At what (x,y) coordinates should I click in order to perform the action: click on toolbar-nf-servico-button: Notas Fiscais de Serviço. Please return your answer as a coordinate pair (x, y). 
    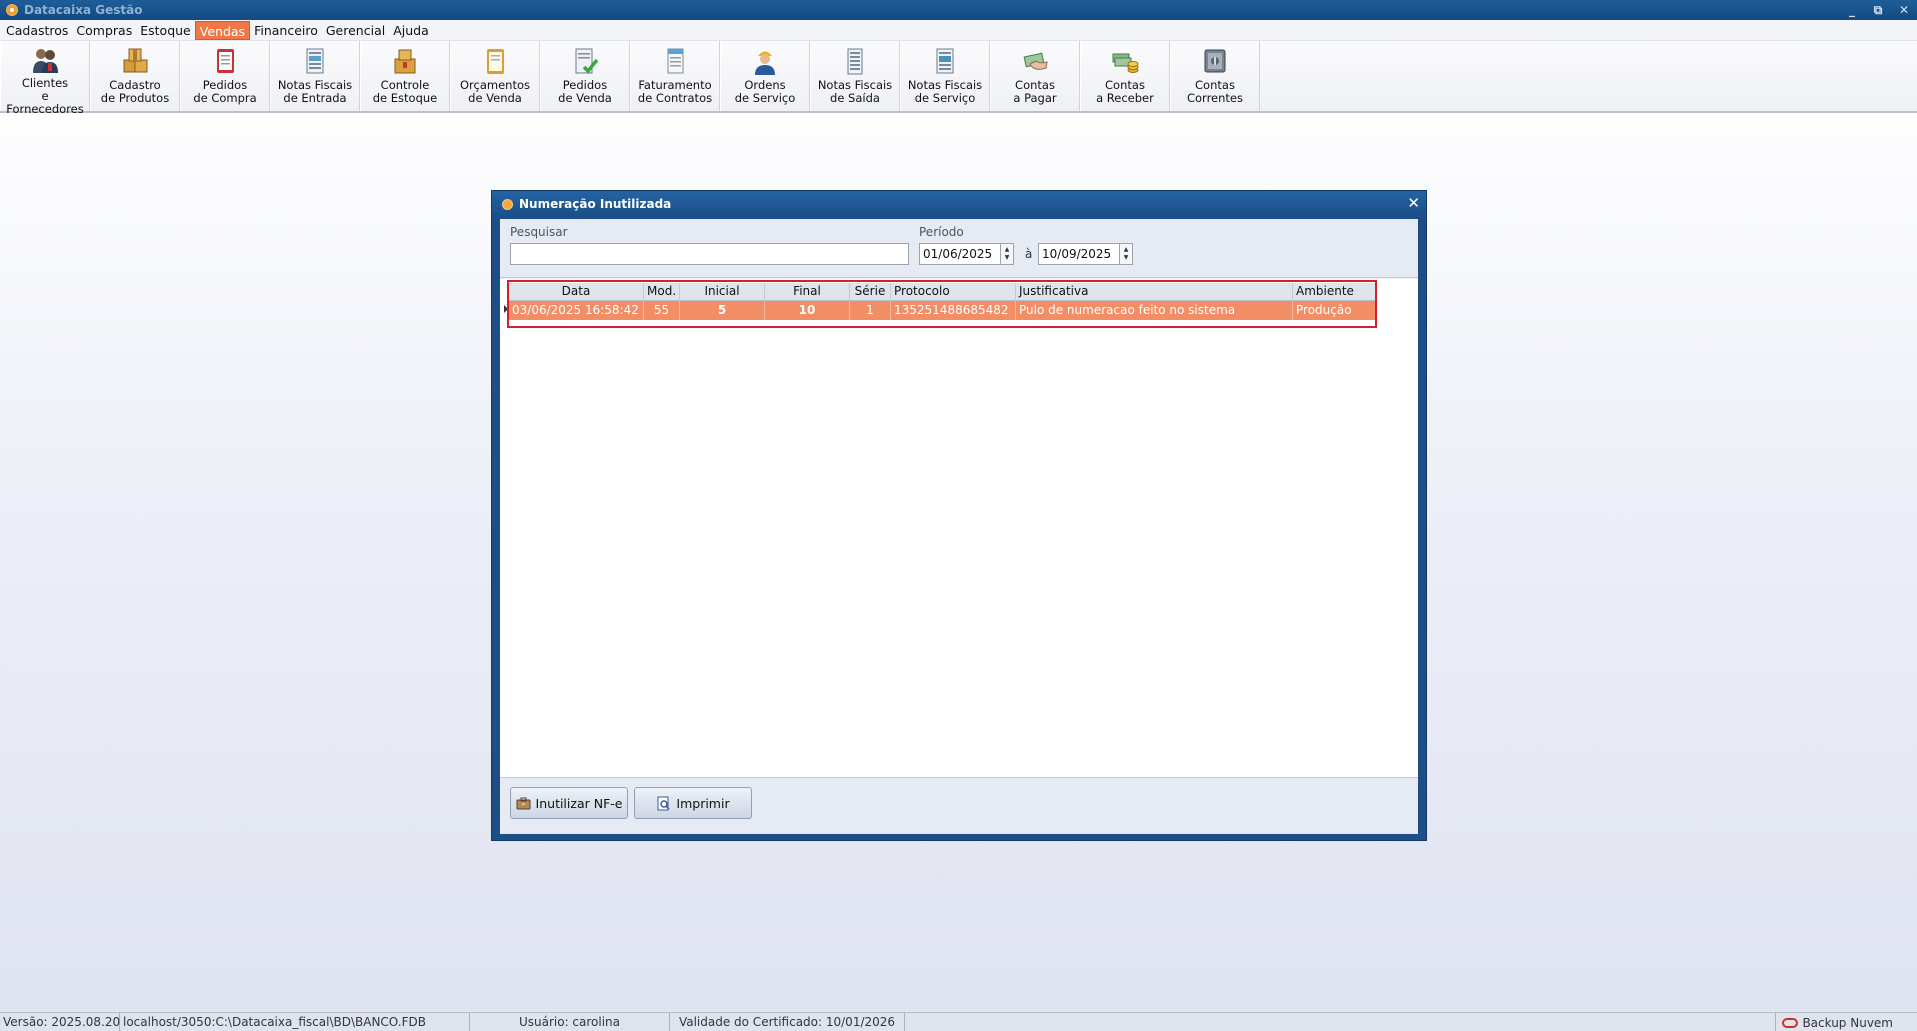
    Looking at the image, I should click on (945, 76).